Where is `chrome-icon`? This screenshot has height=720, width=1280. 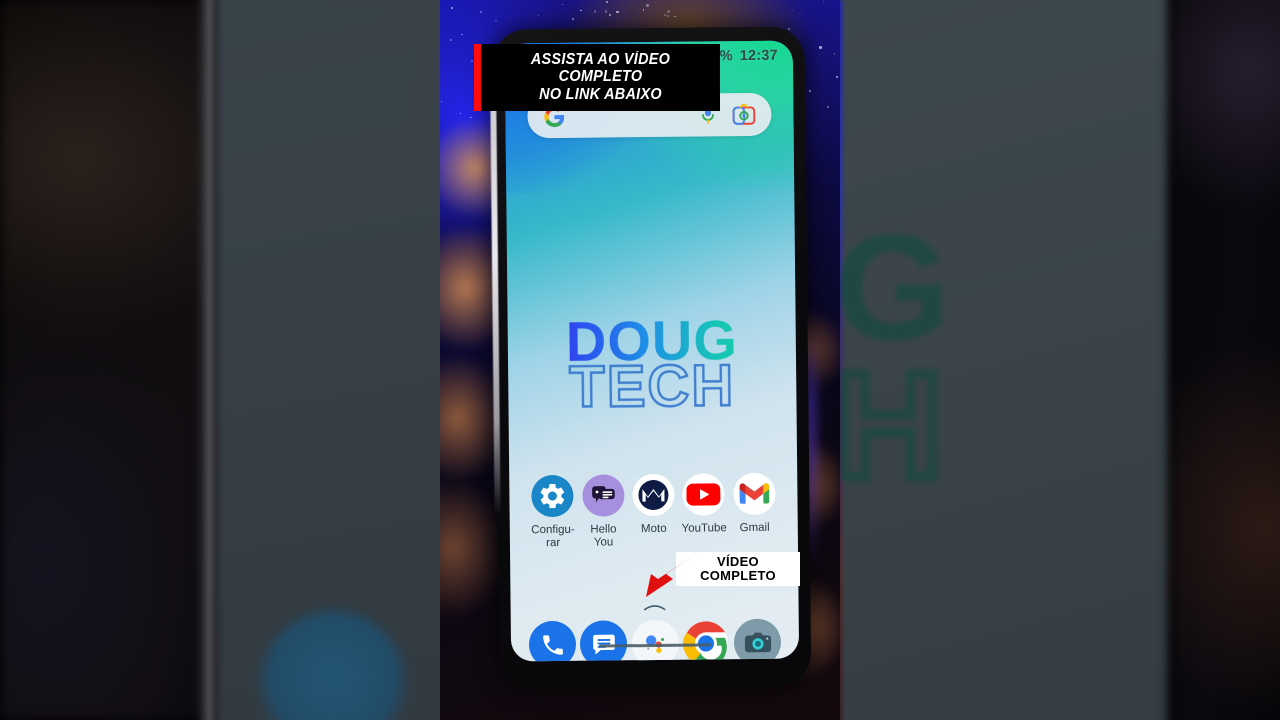 chrome-icon is located at coordinates (705, 641).